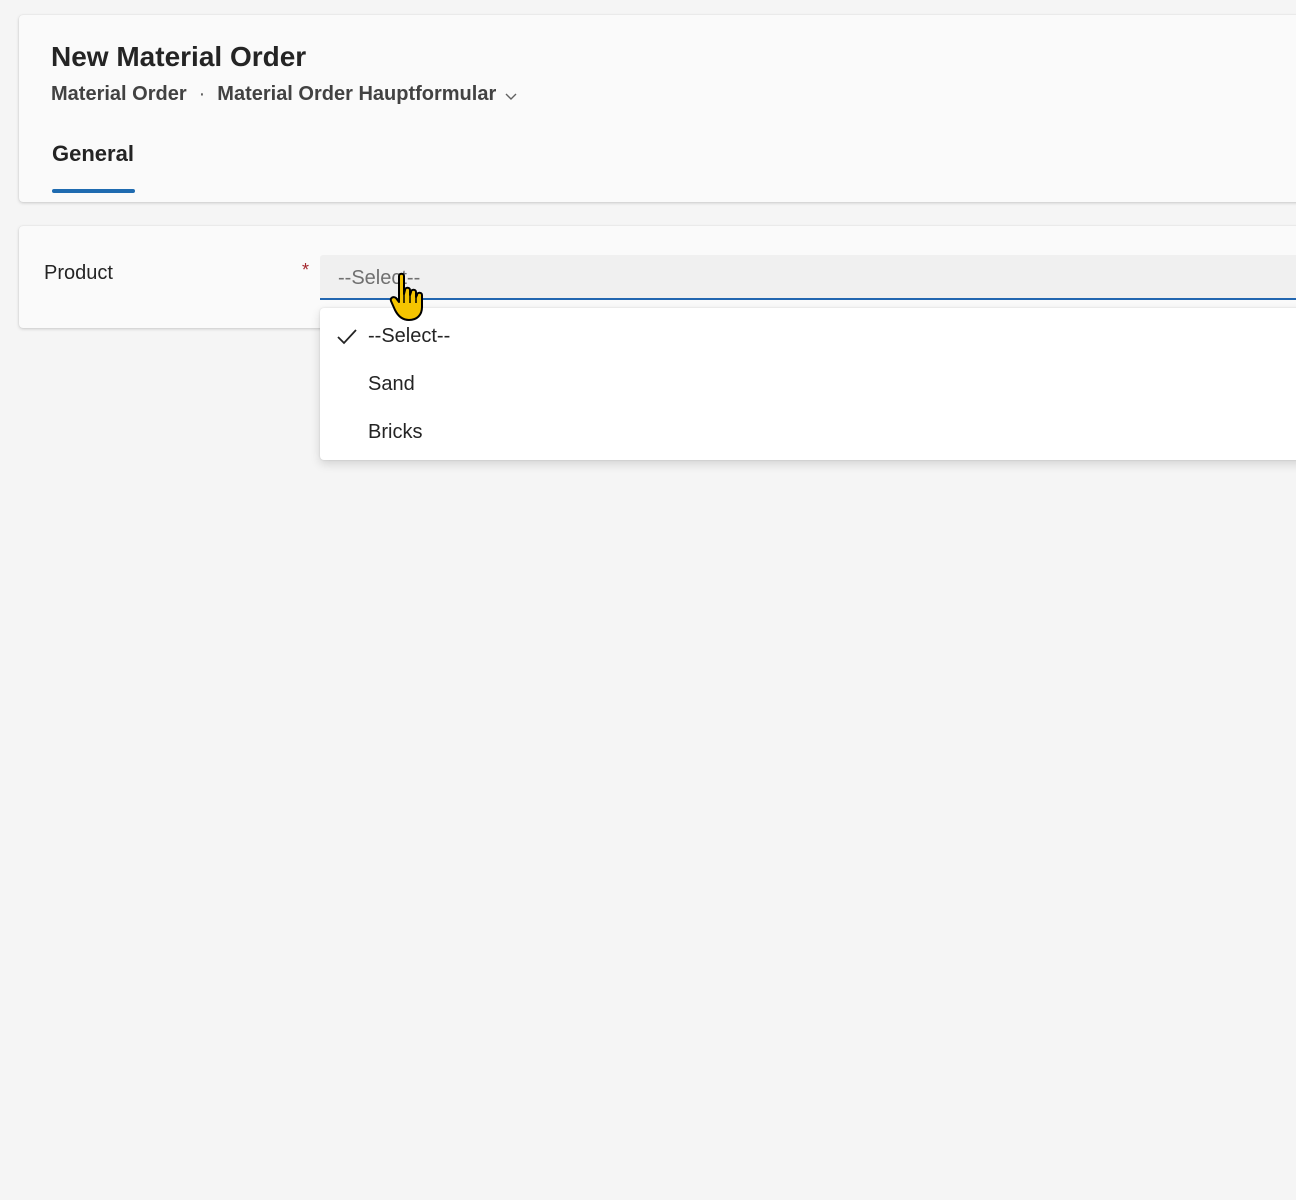 The height and width of the screenshot is (1200, 1296). I want to click on required-marker: *, so click(306, 270).